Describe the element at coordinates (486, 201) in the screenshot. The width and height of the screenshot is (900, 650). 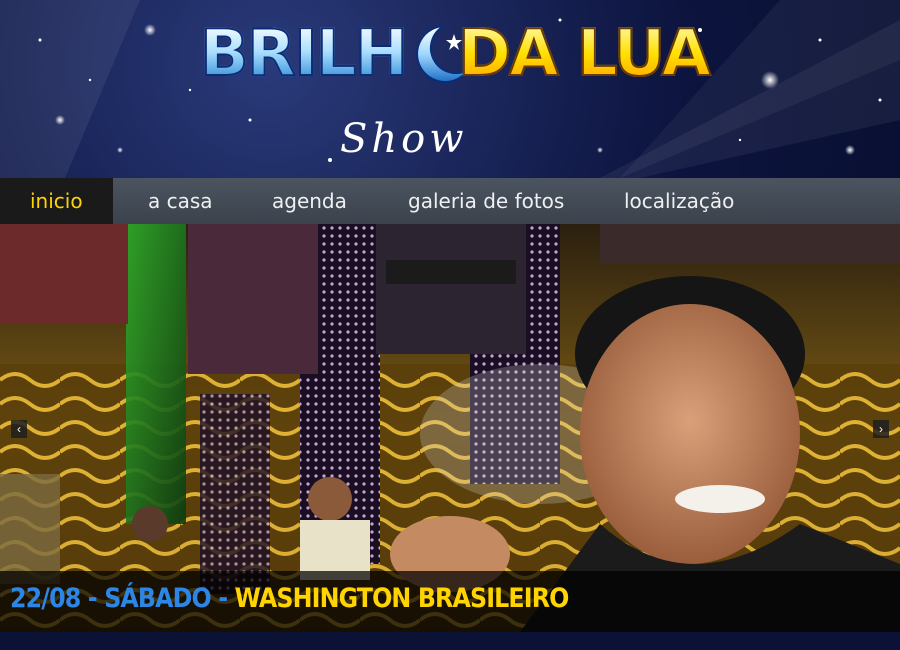
I see `nav-item-galeria-de-fotos: galeria de fotos` at that location.